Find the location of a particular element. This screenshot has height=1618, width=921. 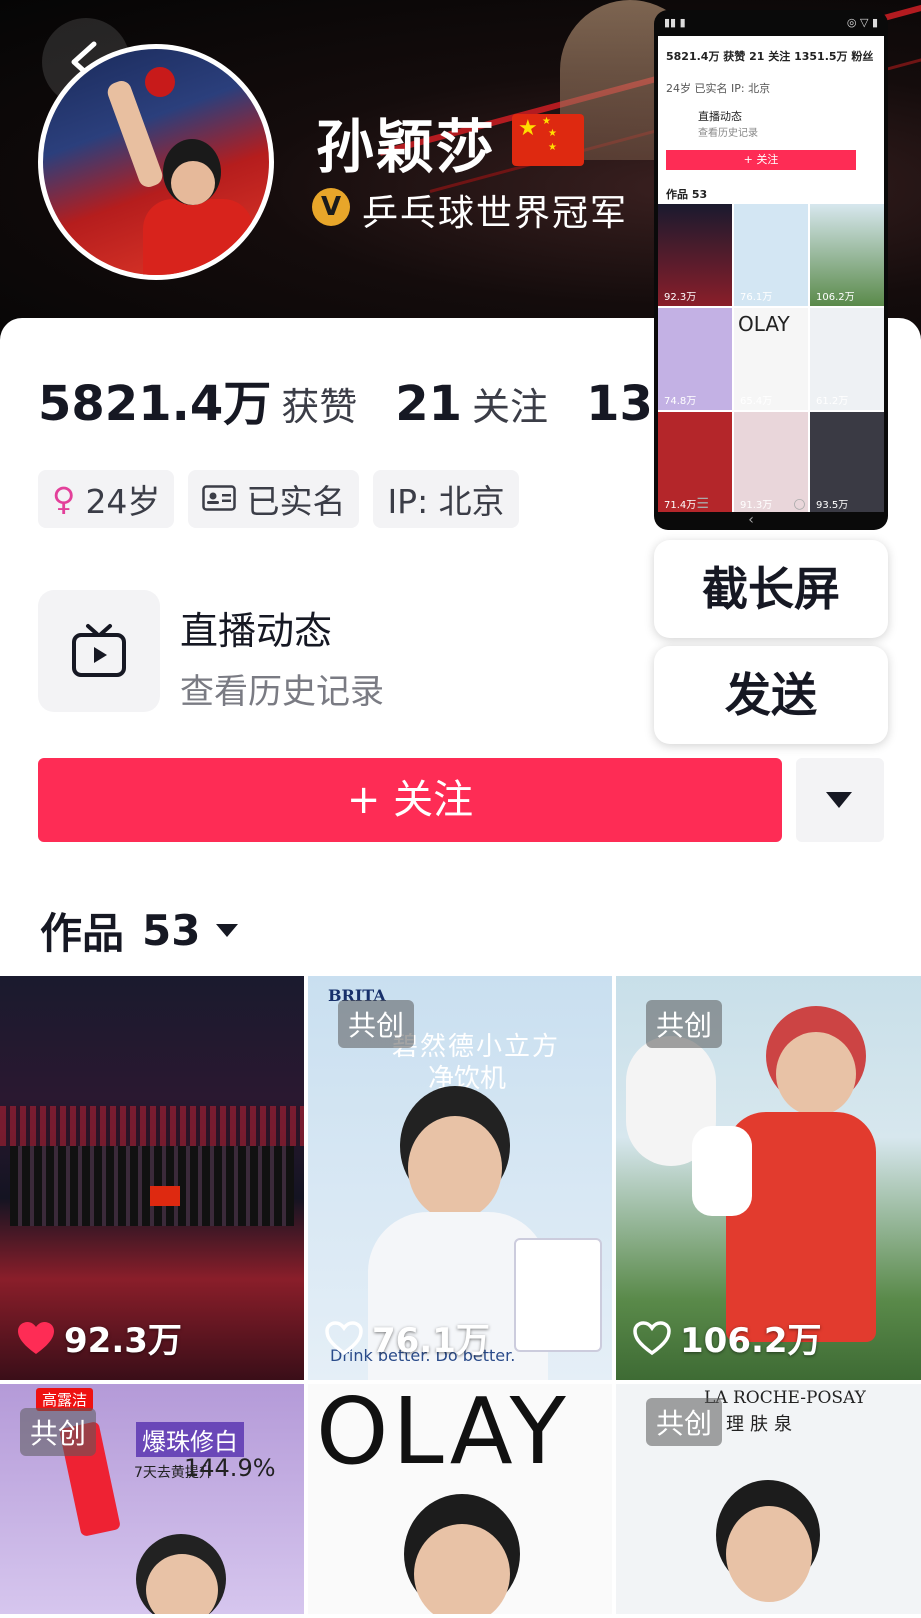

more-dropdown-button is located at coordinates (840, 800).